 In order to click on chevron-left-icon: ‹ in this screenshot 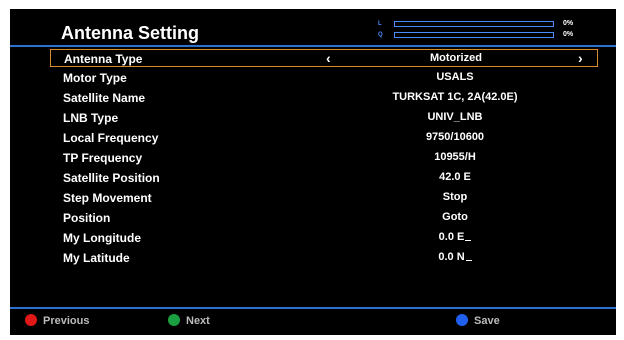, I will do `click(328, 58)`.